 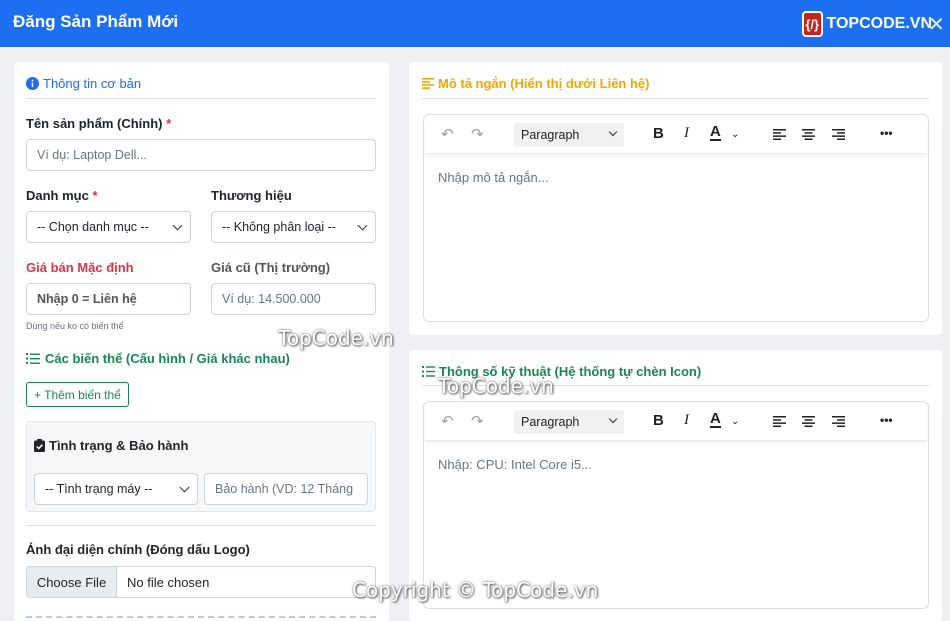 I want to click on condition-select: -- Tình trạng máy --, so click(x=116, y=489).